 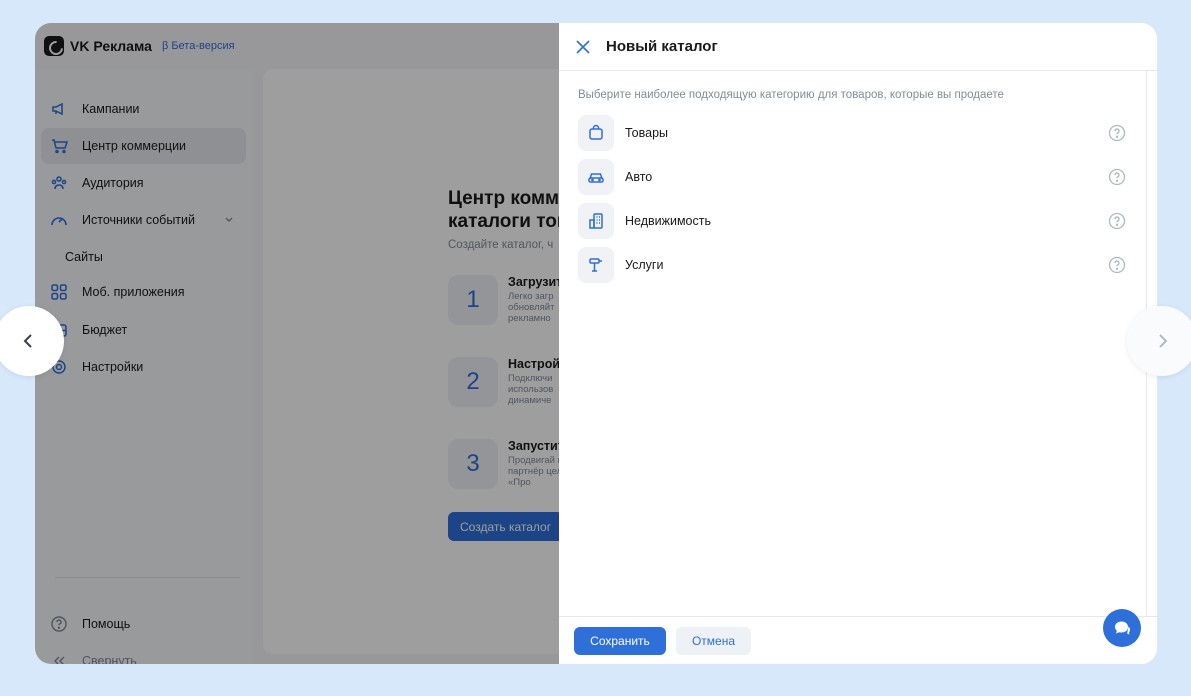 I want to click on chat-icon, so click(x=1122, y=628).